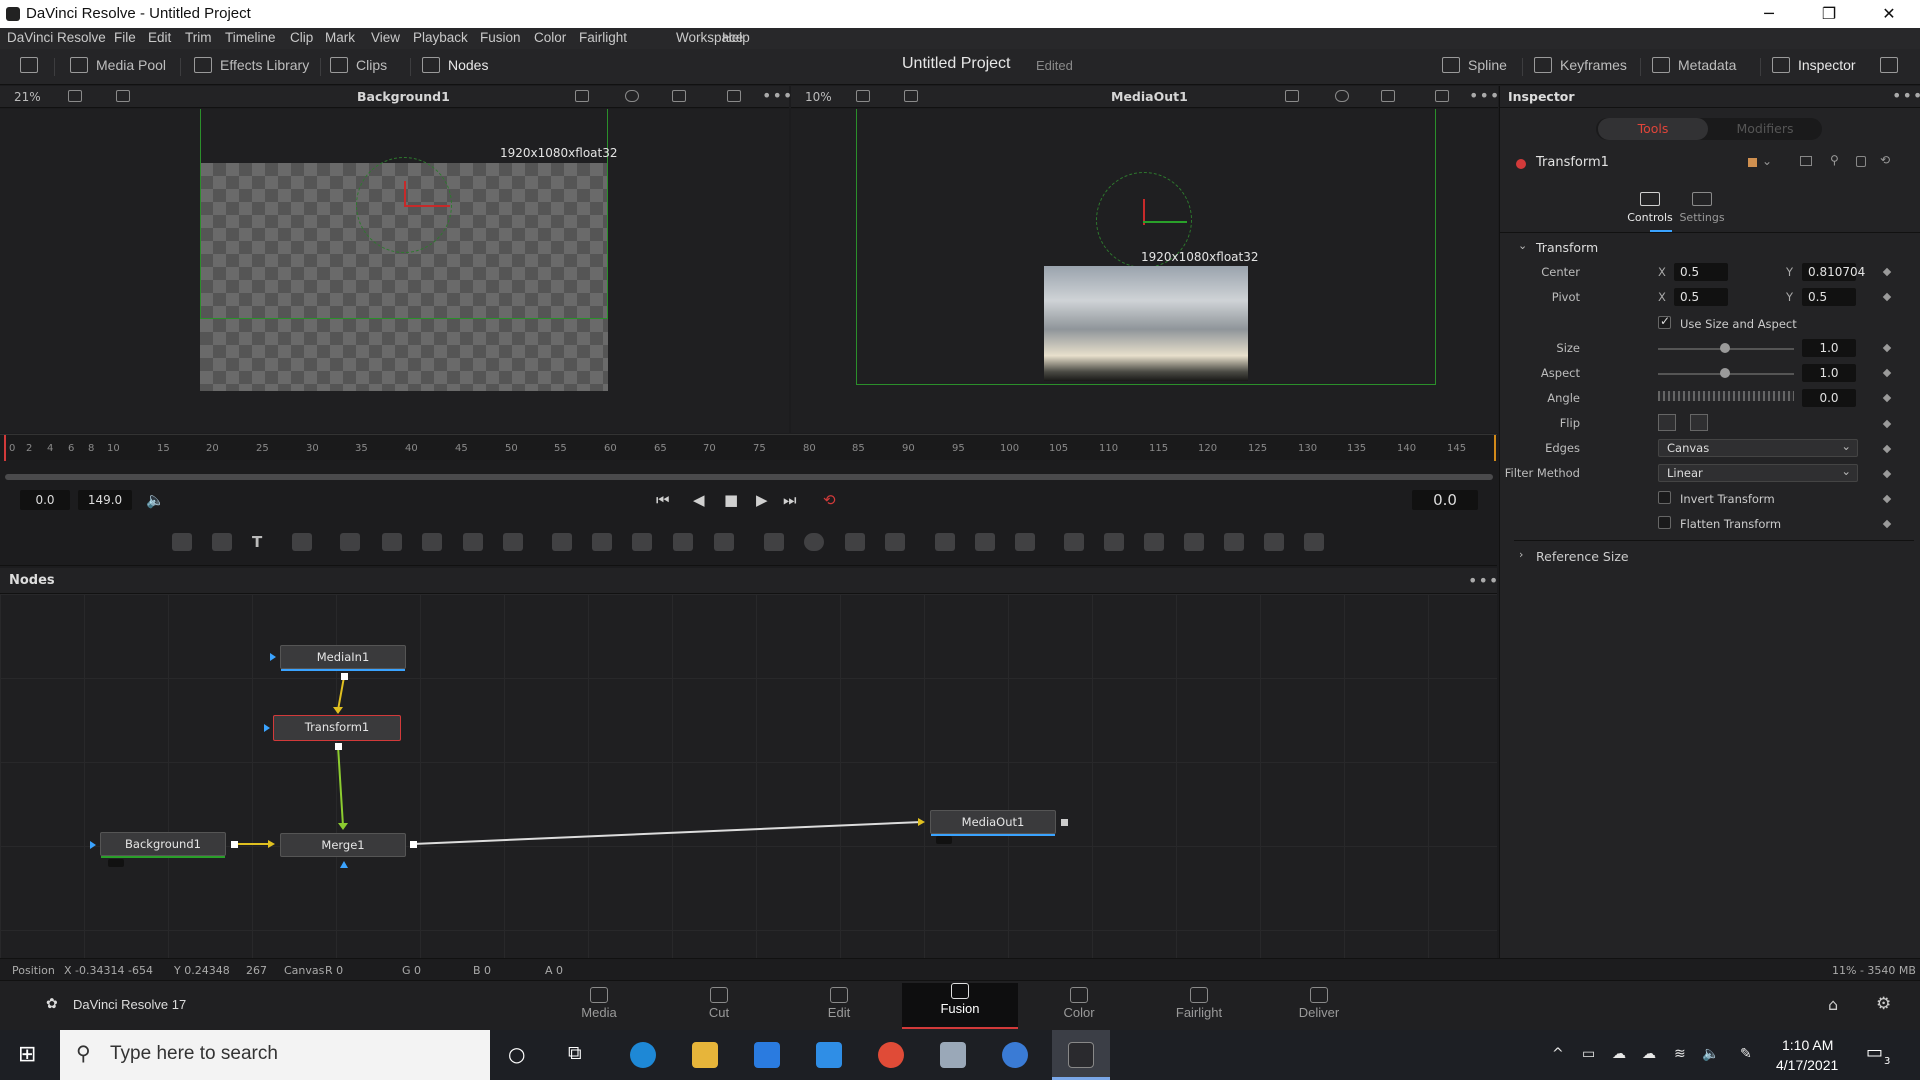 This screenshot has height=1080, width=1920. What do you see at coordinates (29, 65) in the screenshot?
I see `workspace-toggle-button` at bounding box center [29, 65].